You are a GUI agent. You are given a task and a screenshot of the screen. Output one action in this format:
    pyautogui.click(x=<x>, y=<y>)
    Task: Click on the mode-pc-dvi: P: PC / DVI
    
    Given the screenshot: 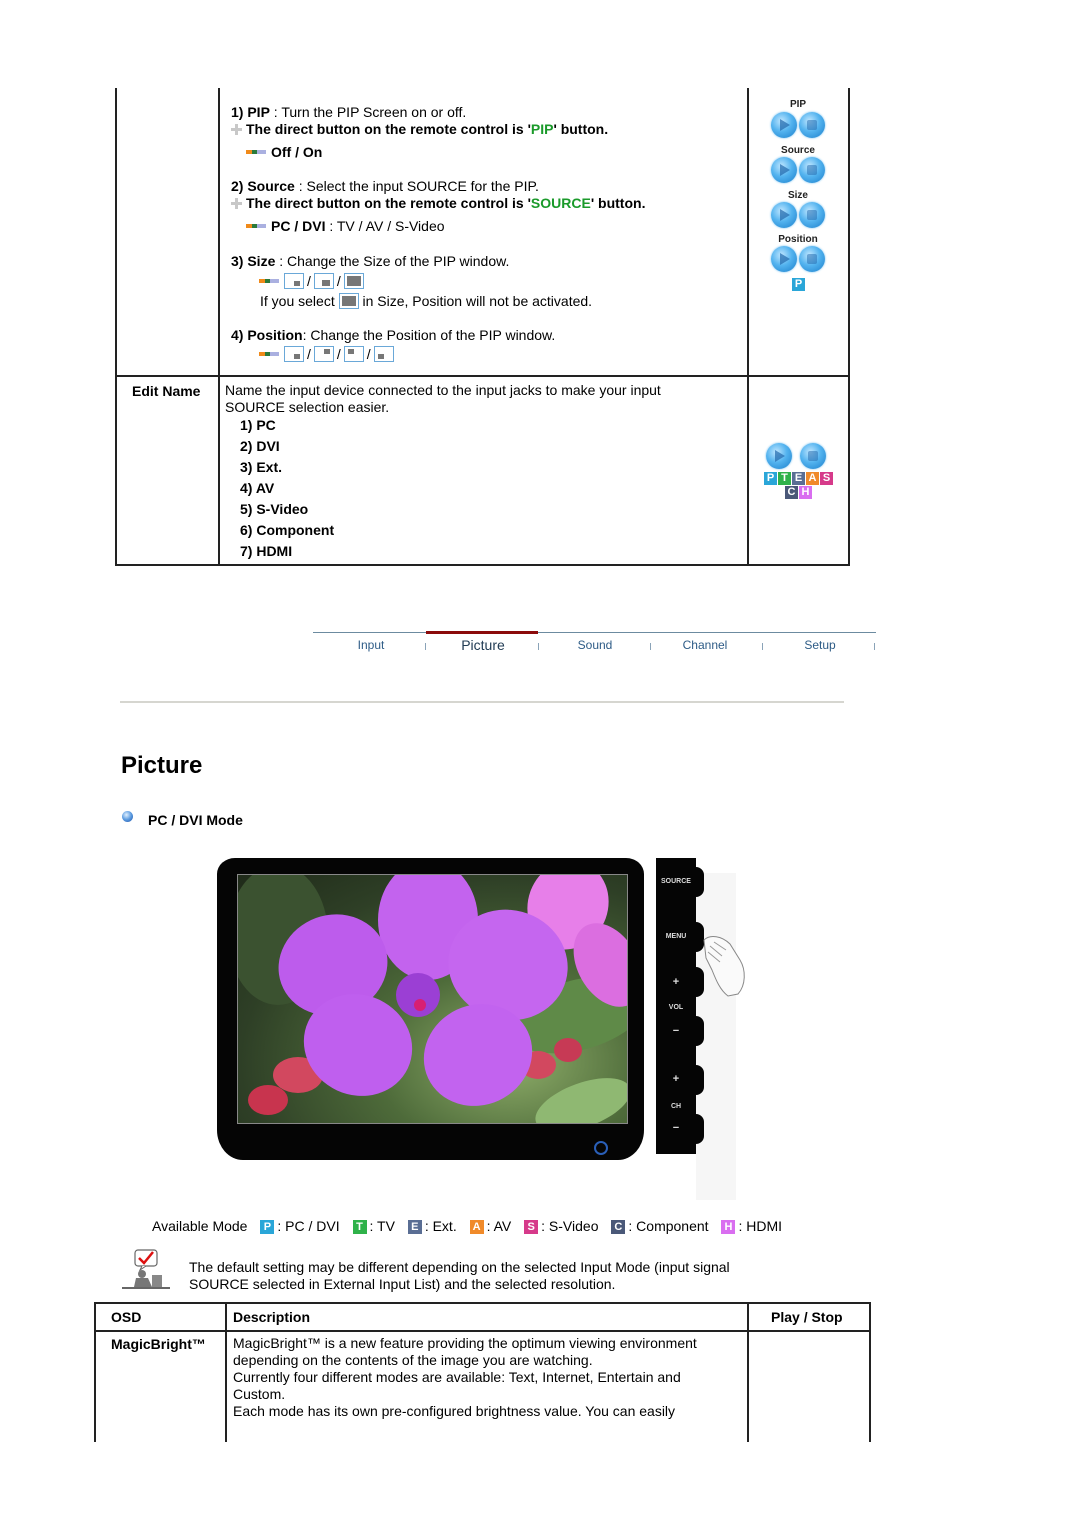 What is the action you would take?
    pyautogui.click(x=300, y=1226)
    